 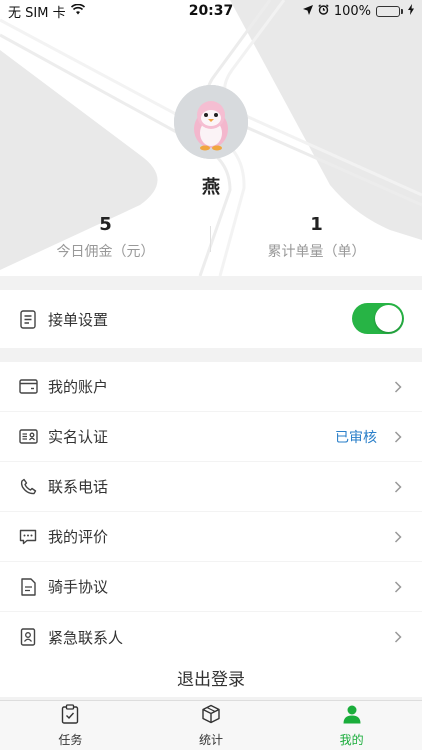 I want to click on stat-today-commission: 5 今日佣金（元）, so click(x=105, y=237).